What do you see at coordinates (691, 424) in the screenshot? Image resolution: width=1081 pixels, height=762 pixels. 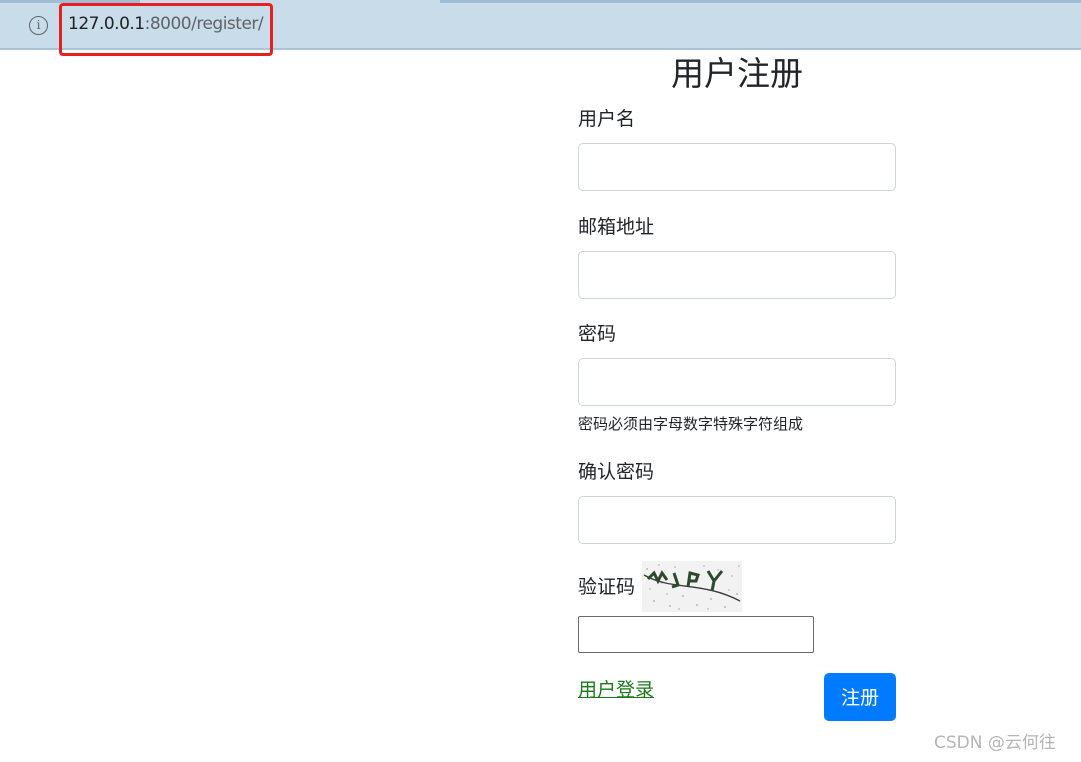 I see `password-help-text: 密码必须由字母数字特殊字符组成` at bounding box center [691, 424].